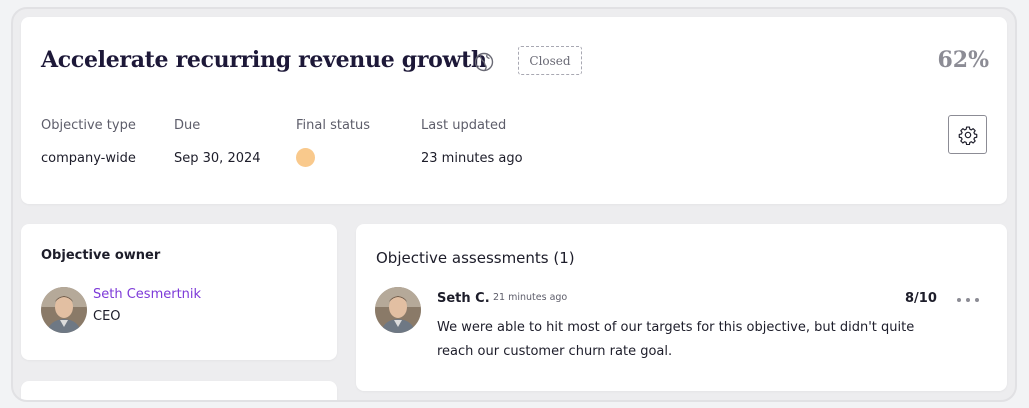 The width and height of the screenshot is (1029, 408). I want to click on gear-icon, so click(967, 135).